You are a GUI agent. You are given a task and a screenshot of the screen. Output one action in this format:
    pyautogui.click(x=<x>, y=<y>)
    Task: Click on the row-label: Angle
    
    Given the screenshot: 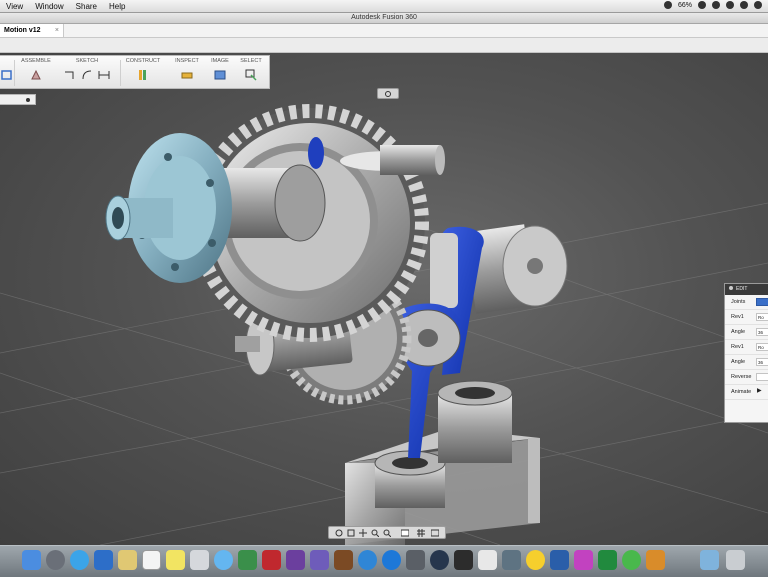 What is the action you would take?
    pyautogui.click(x=738, y=332)
    